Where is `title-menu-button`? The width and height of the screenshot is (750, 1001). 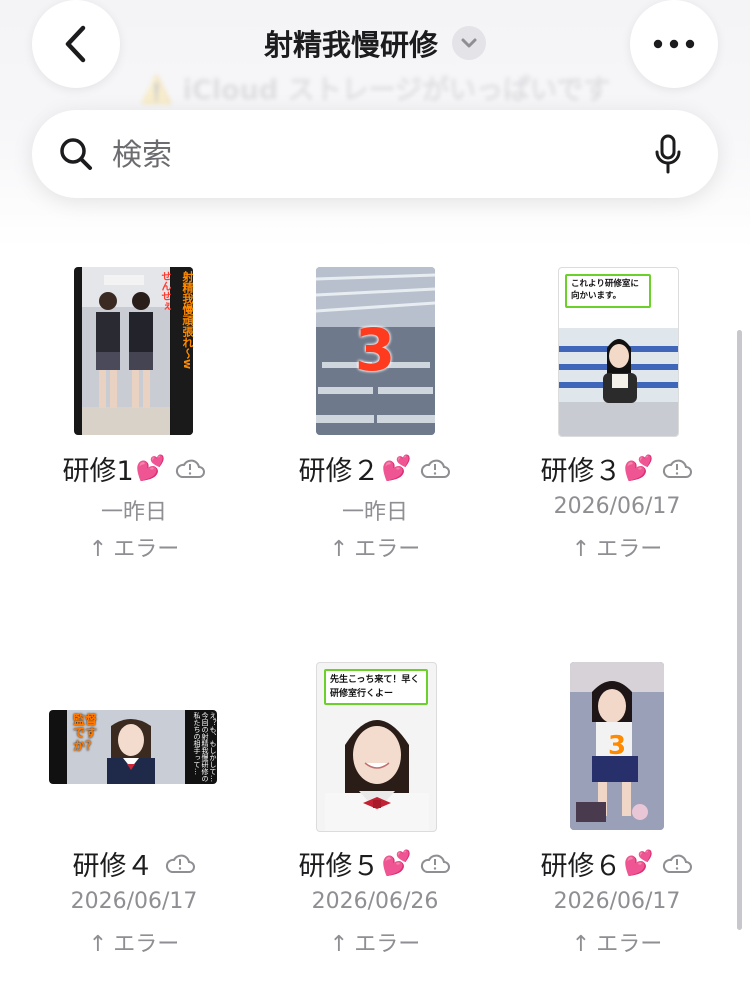
title-menu-button is located at coordinates (469, 43).